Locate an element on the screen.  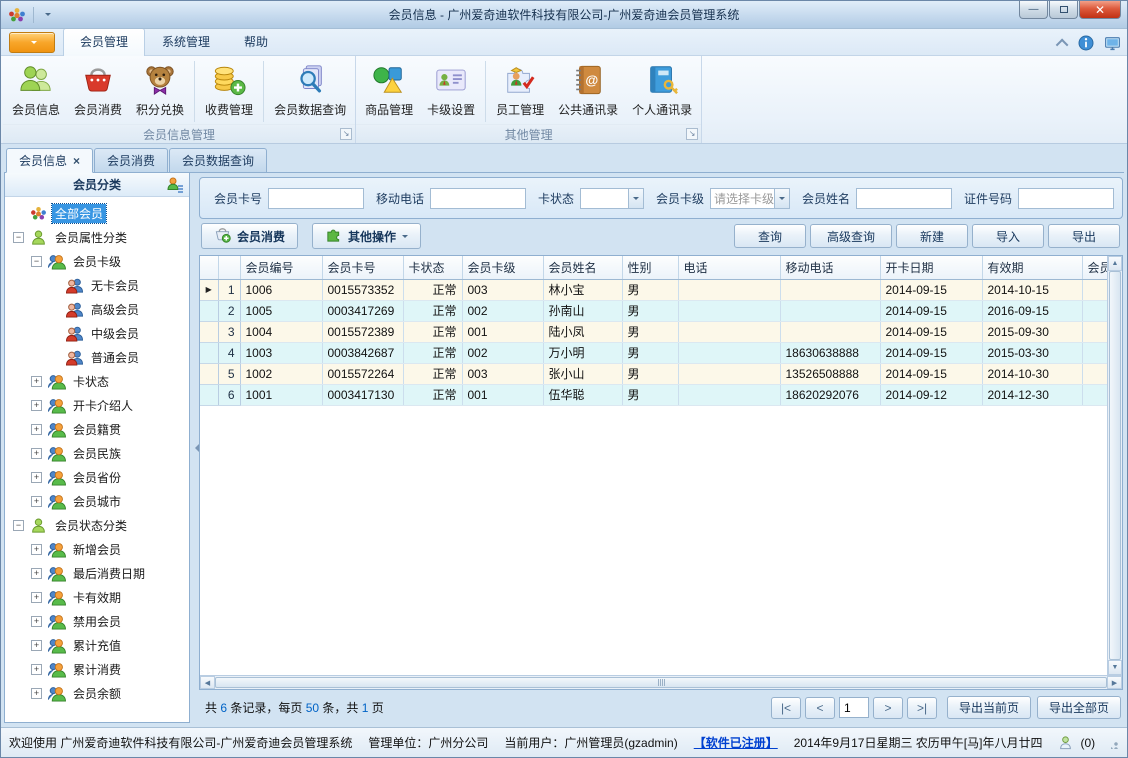
new-button: 新建 is located at coordinates (932, 236).